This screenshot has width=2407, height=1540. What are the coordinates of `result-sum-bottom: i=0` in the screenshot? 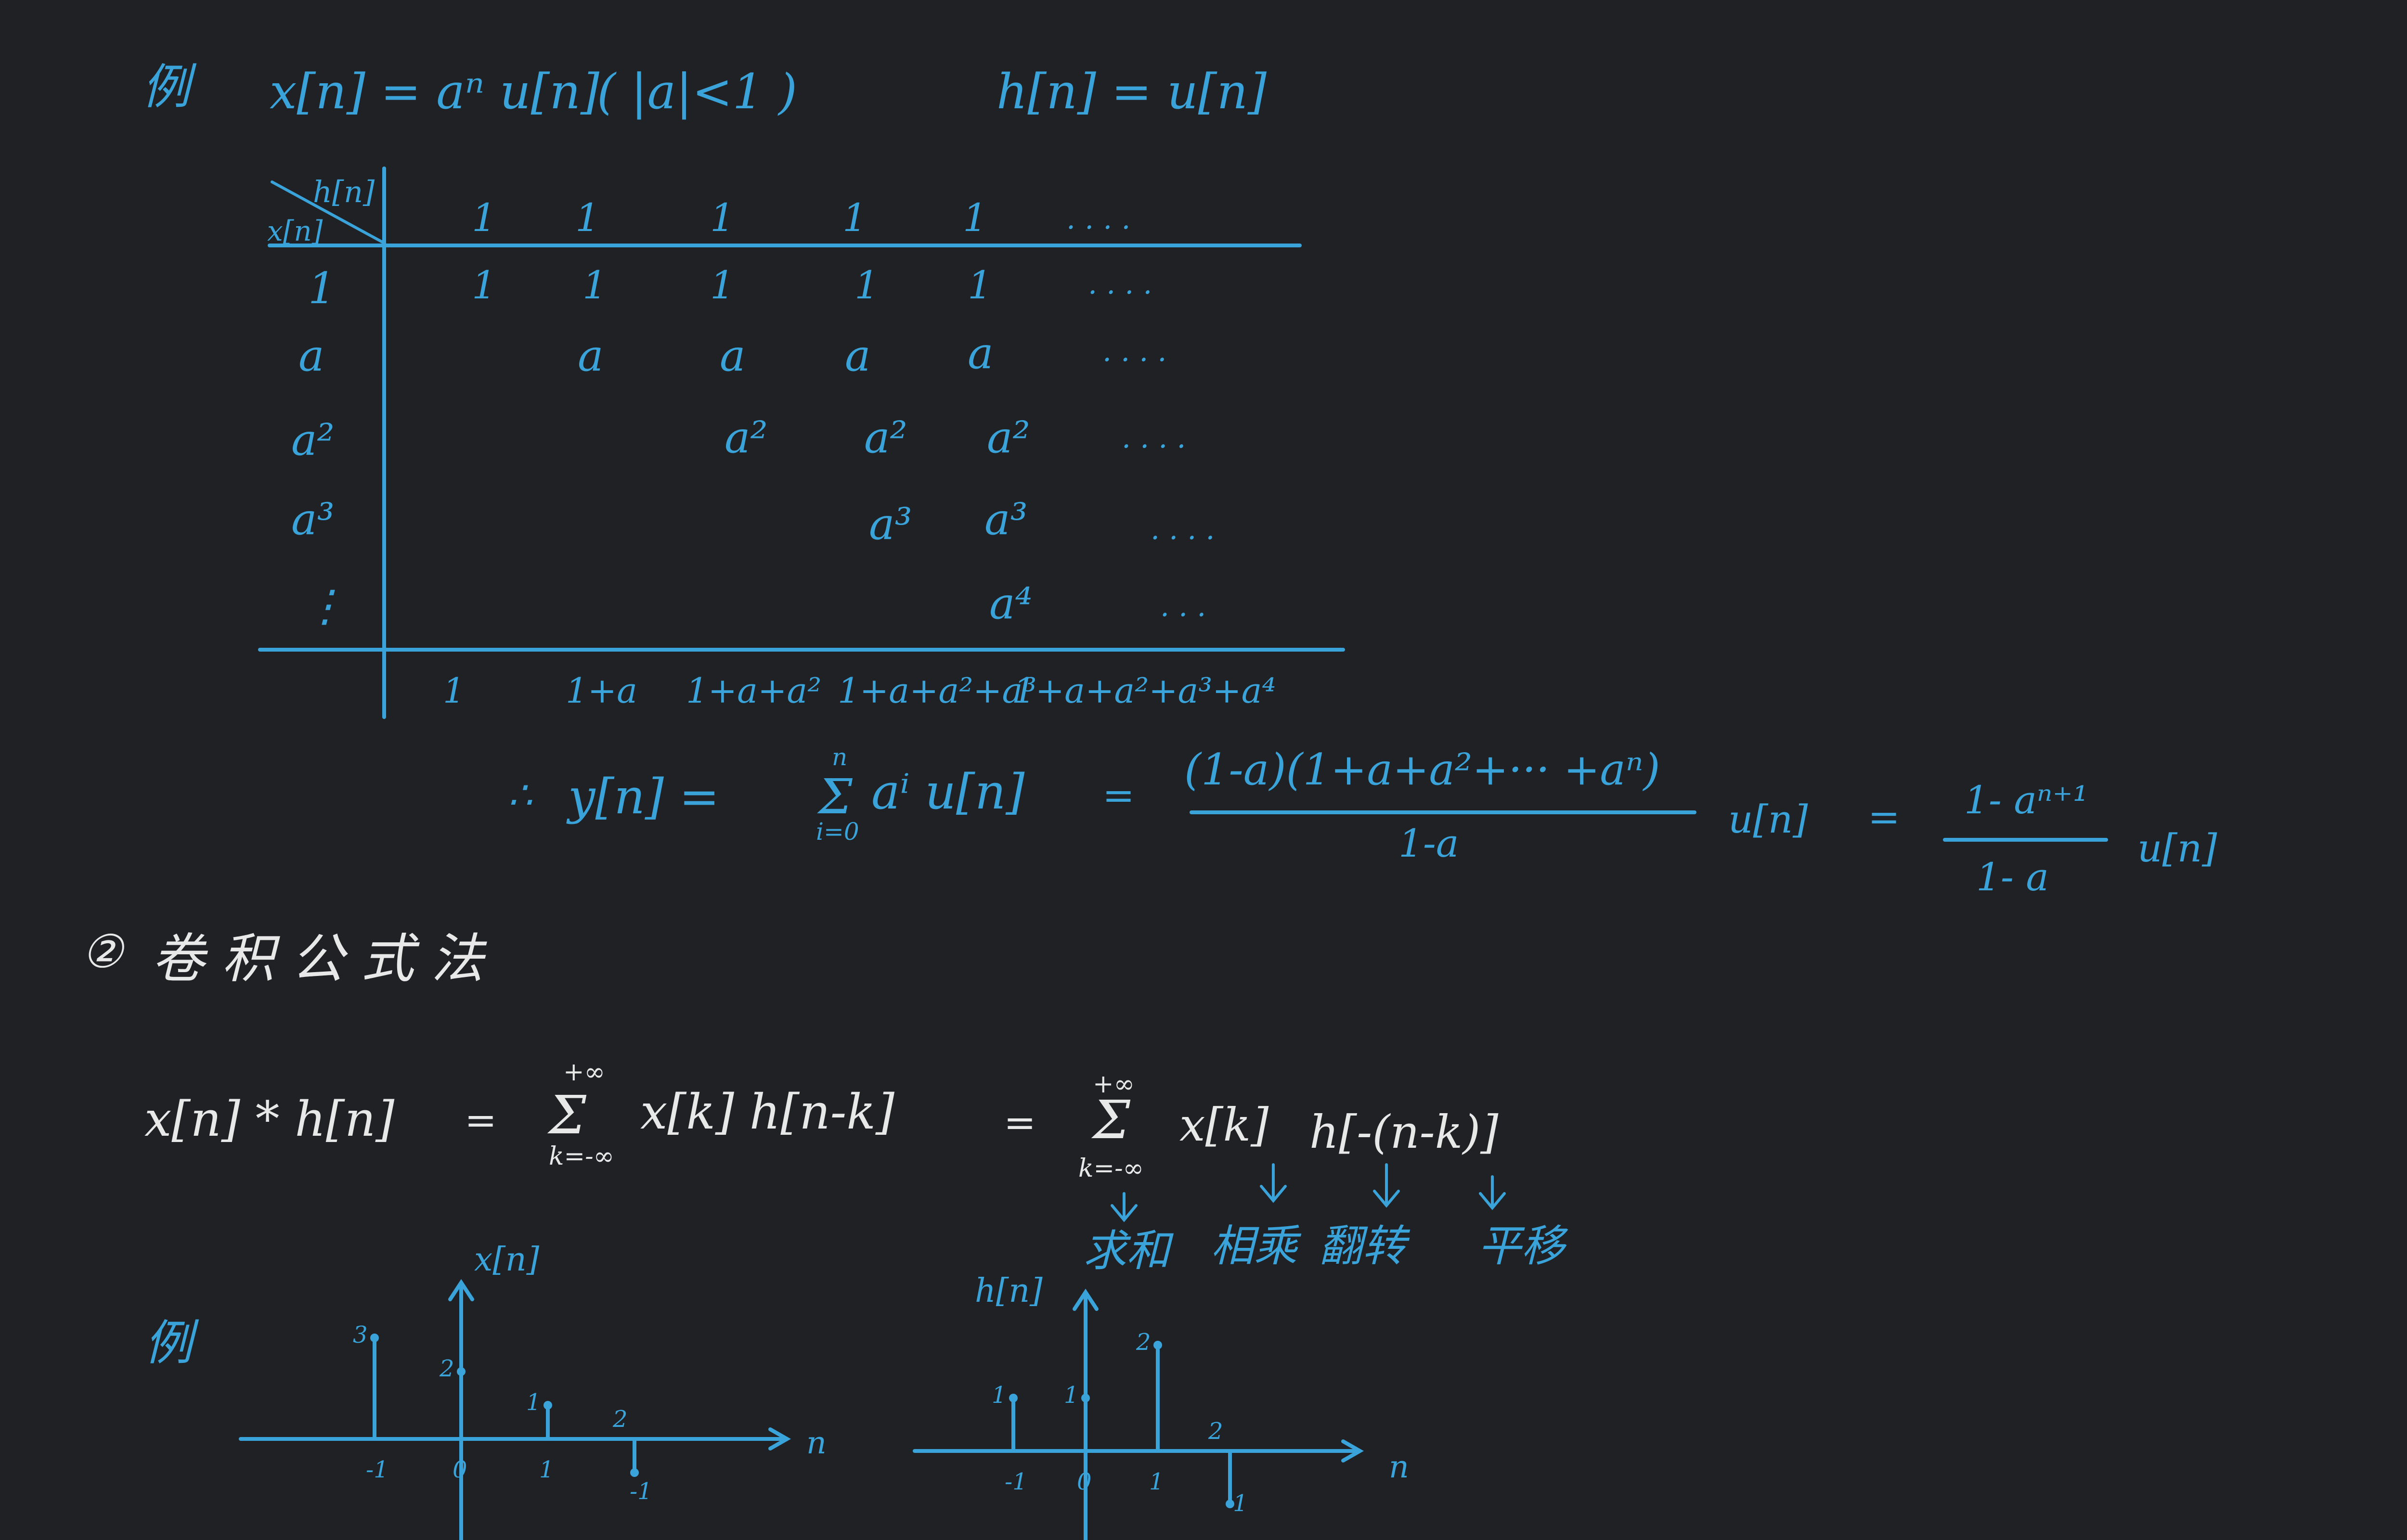 It's located at (837, 832).